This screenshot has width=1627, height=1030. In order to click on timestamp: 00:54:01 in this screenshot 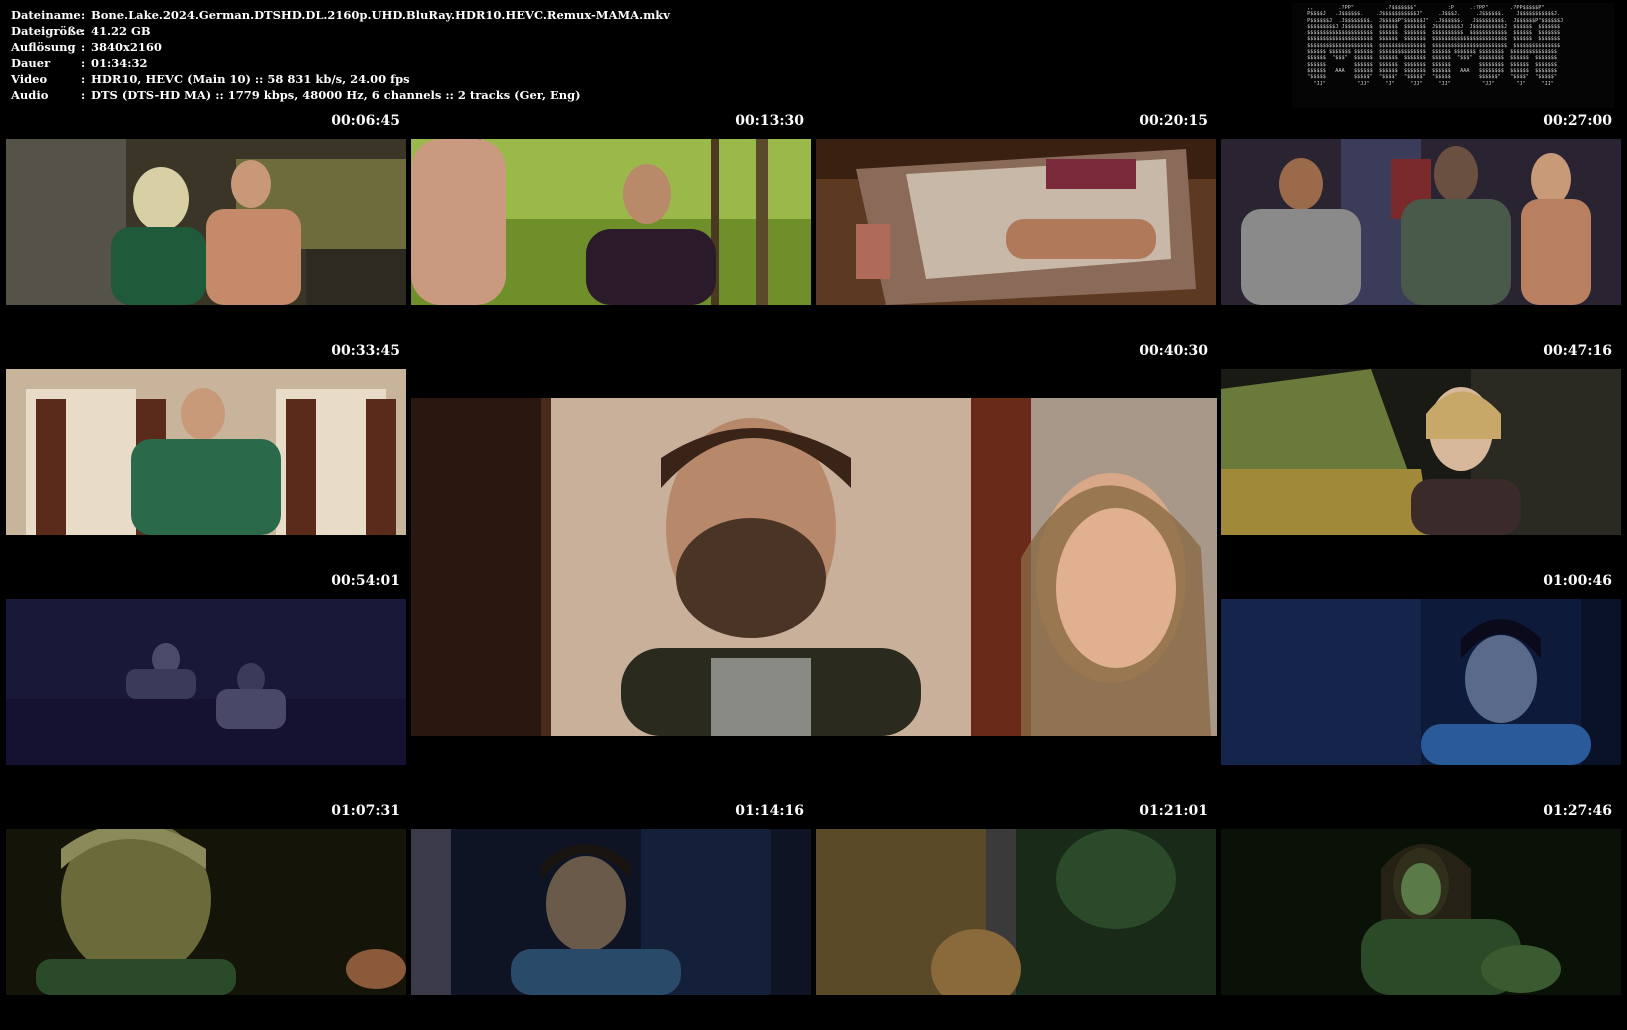, I will do `click(365, 581)`.